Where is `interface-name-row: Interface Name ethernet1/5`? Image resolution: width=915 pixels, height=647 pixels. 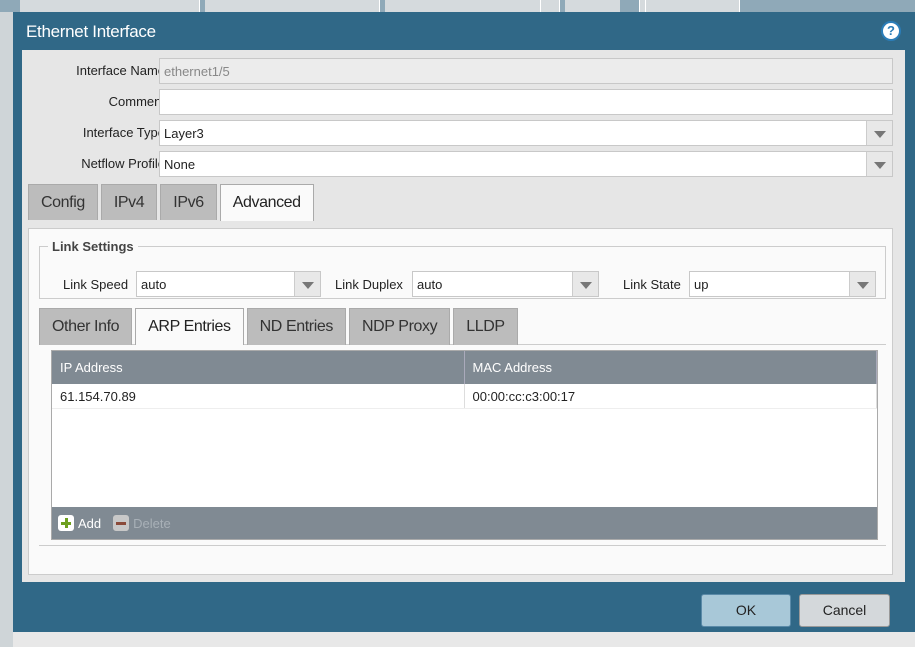 interface-name-row: Interface Name ethernet1/5 is located at coordinates (463, 71).